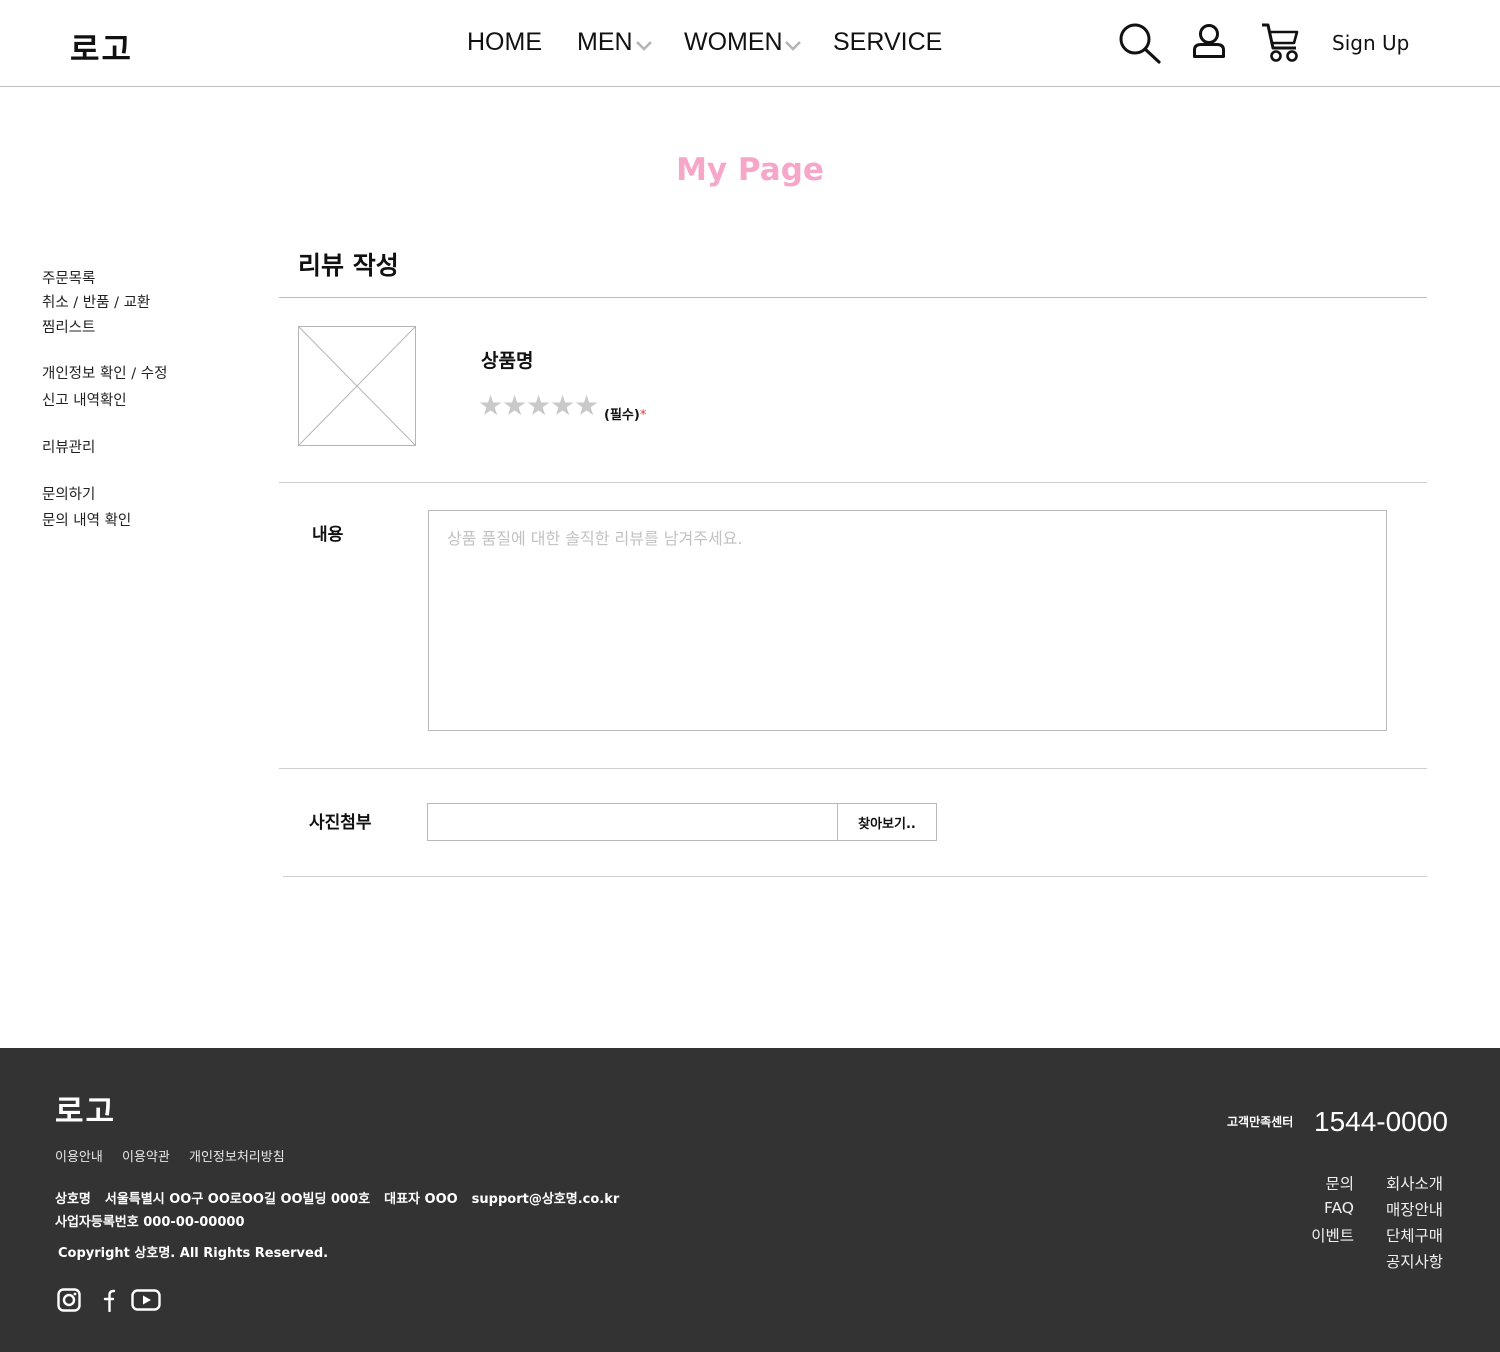 The image size is (1500, 1352). I want to click on image-placeholder-icon, so click(357, 386).